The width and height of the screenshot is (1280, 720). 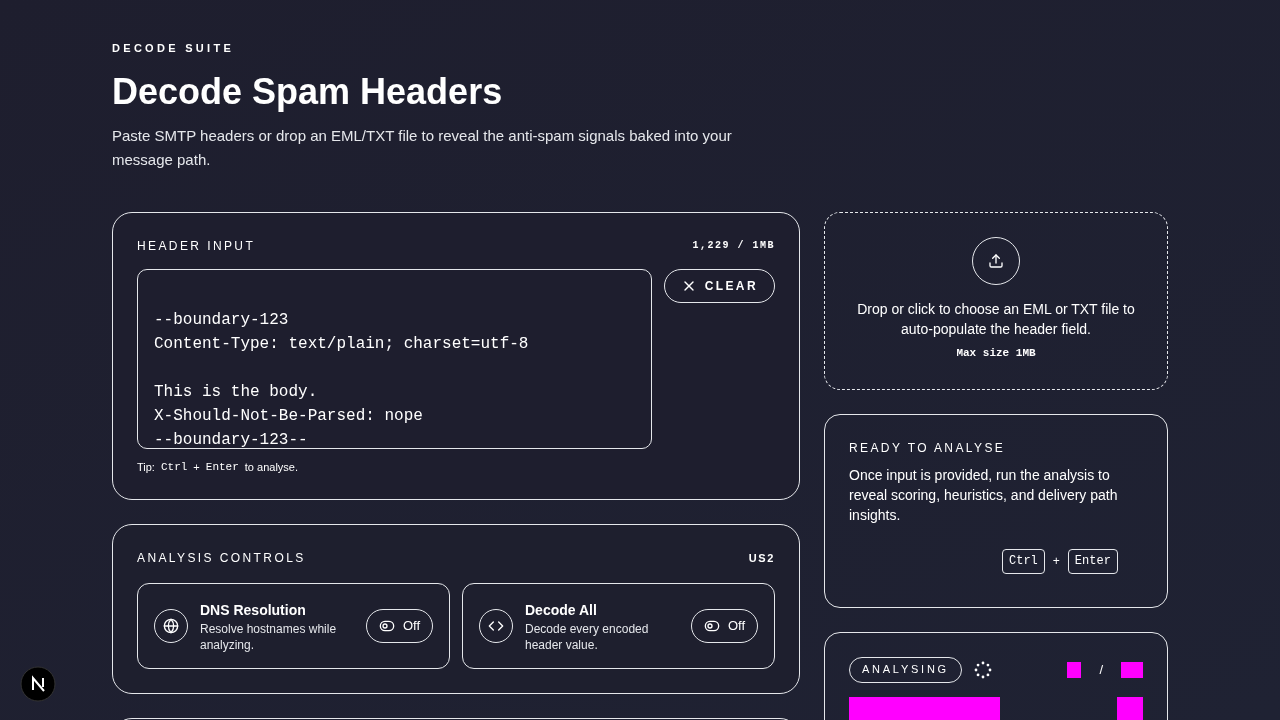 I want to click on size-limit: Max size 1MB, so click(x=996, y=353).